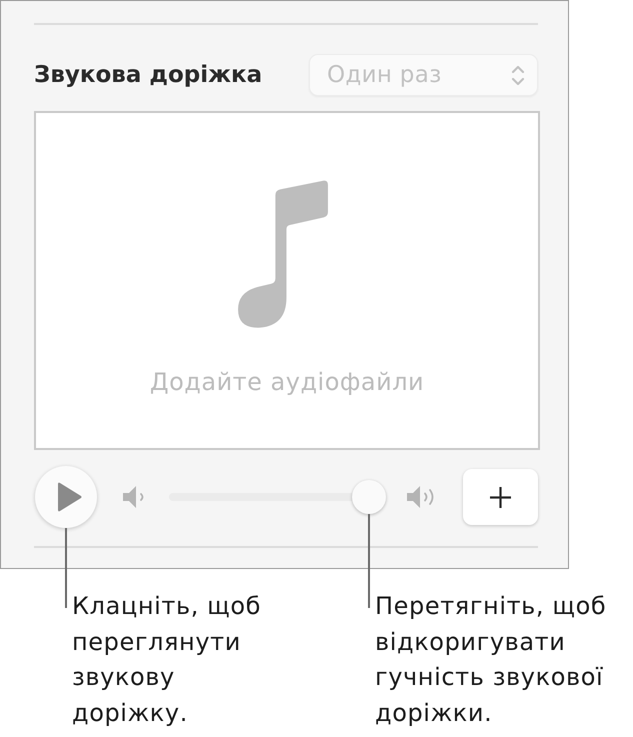 The height and width of the screenshot is (737, 633). What do you see at coordinates (287, 382) in the screenshot?
I see `add-audio-hint: Додайте аудіофайли` at bounding box center [287, 382].